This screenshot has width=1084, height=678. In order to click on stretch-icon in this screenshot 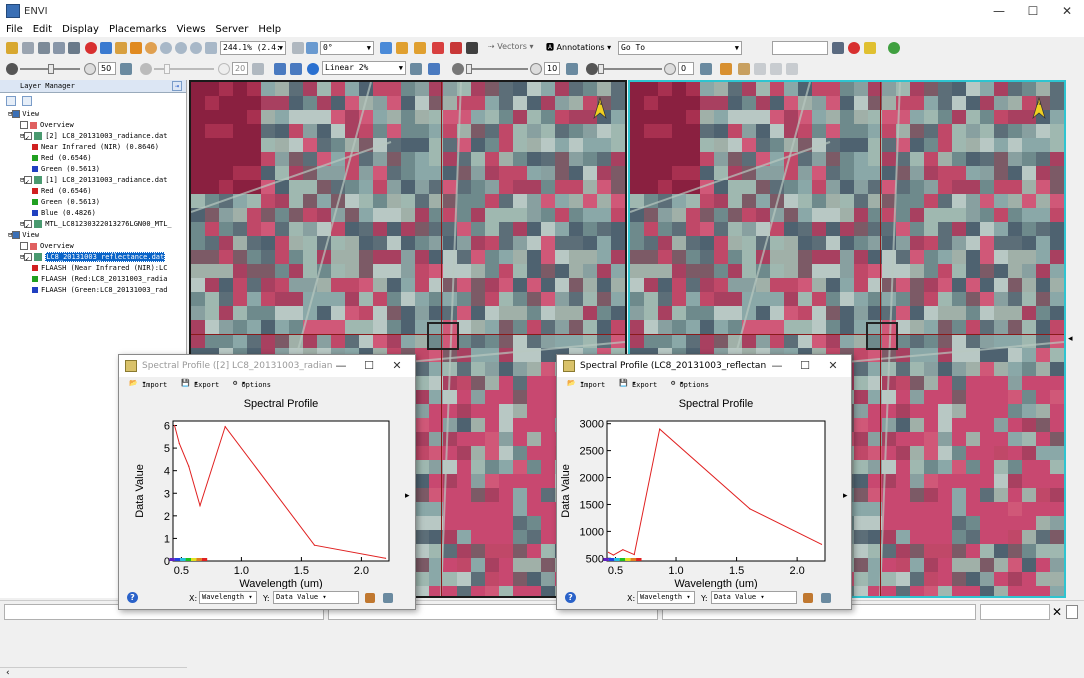, I will do `click(296, 69)`.